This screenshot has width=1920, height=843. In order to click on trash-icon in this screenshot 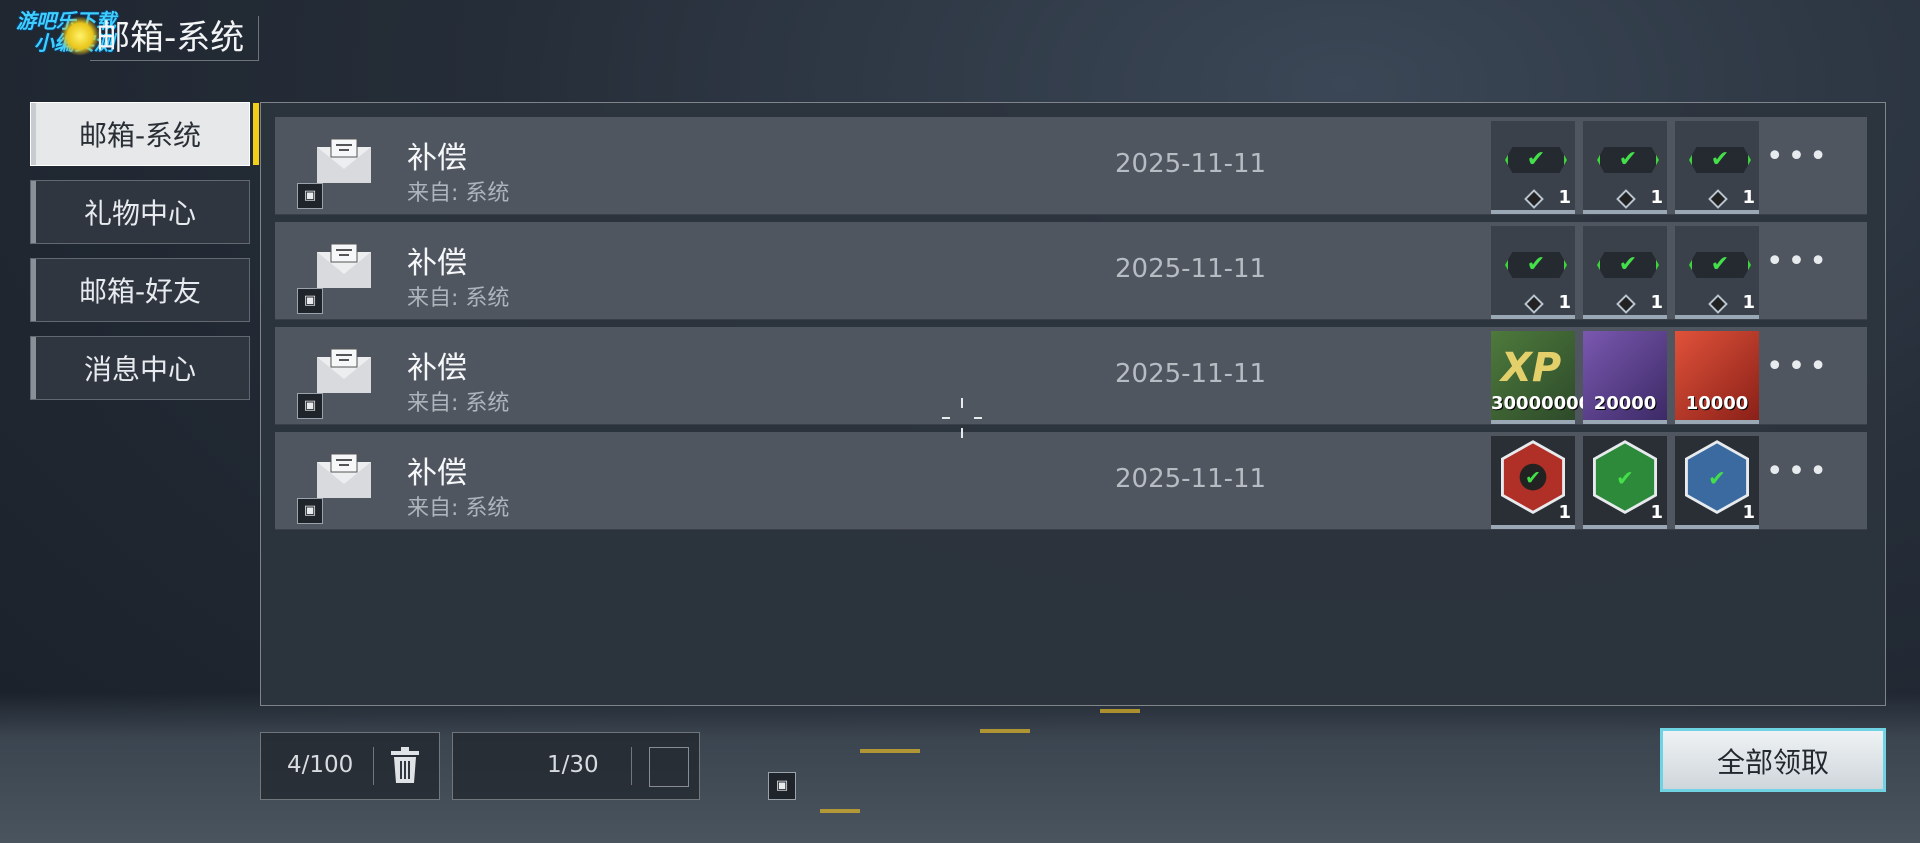, I will do `click(405, 765)`.